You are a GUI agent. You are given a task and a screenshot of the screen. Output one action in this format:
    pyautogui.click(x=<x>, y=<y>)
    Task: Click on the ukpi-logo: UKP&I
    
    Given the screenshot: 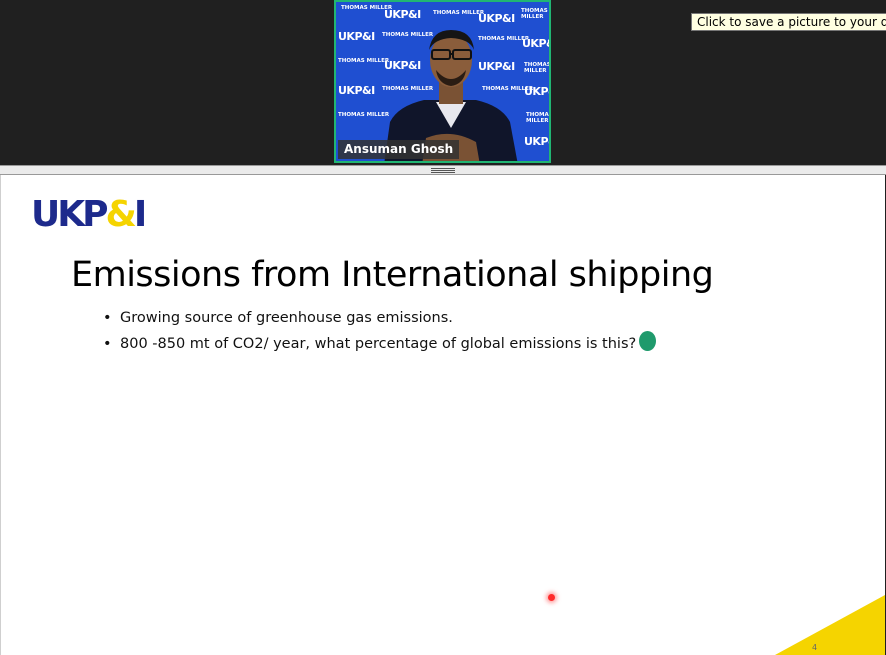 What is the action you would take?
    pyautogui.click(x=89, y=214)
    